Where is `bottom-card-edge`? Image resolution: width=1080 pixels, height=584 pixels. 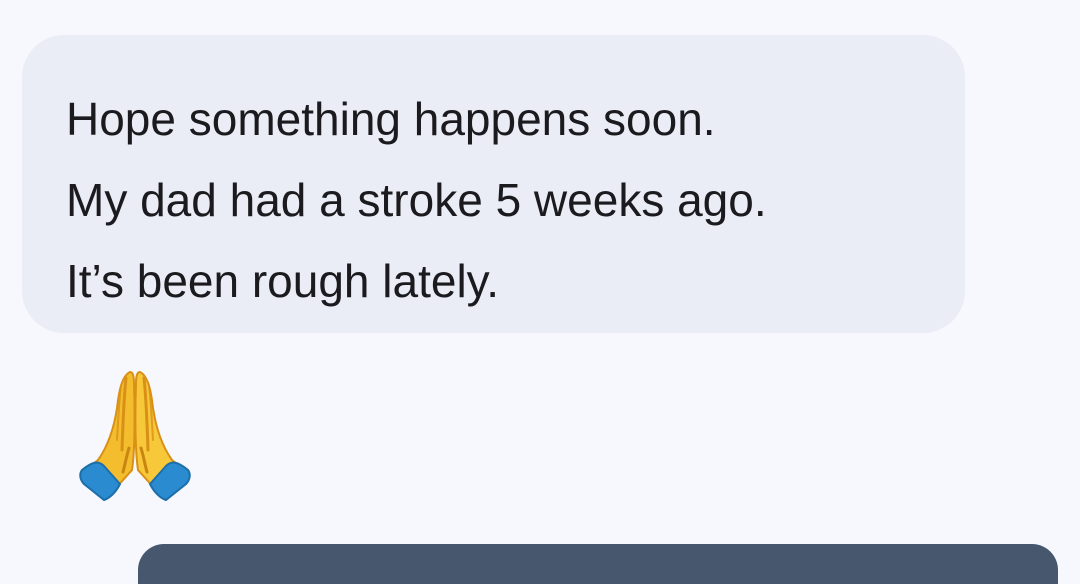
bottom-card-edge is located at coordinates (598, 564).